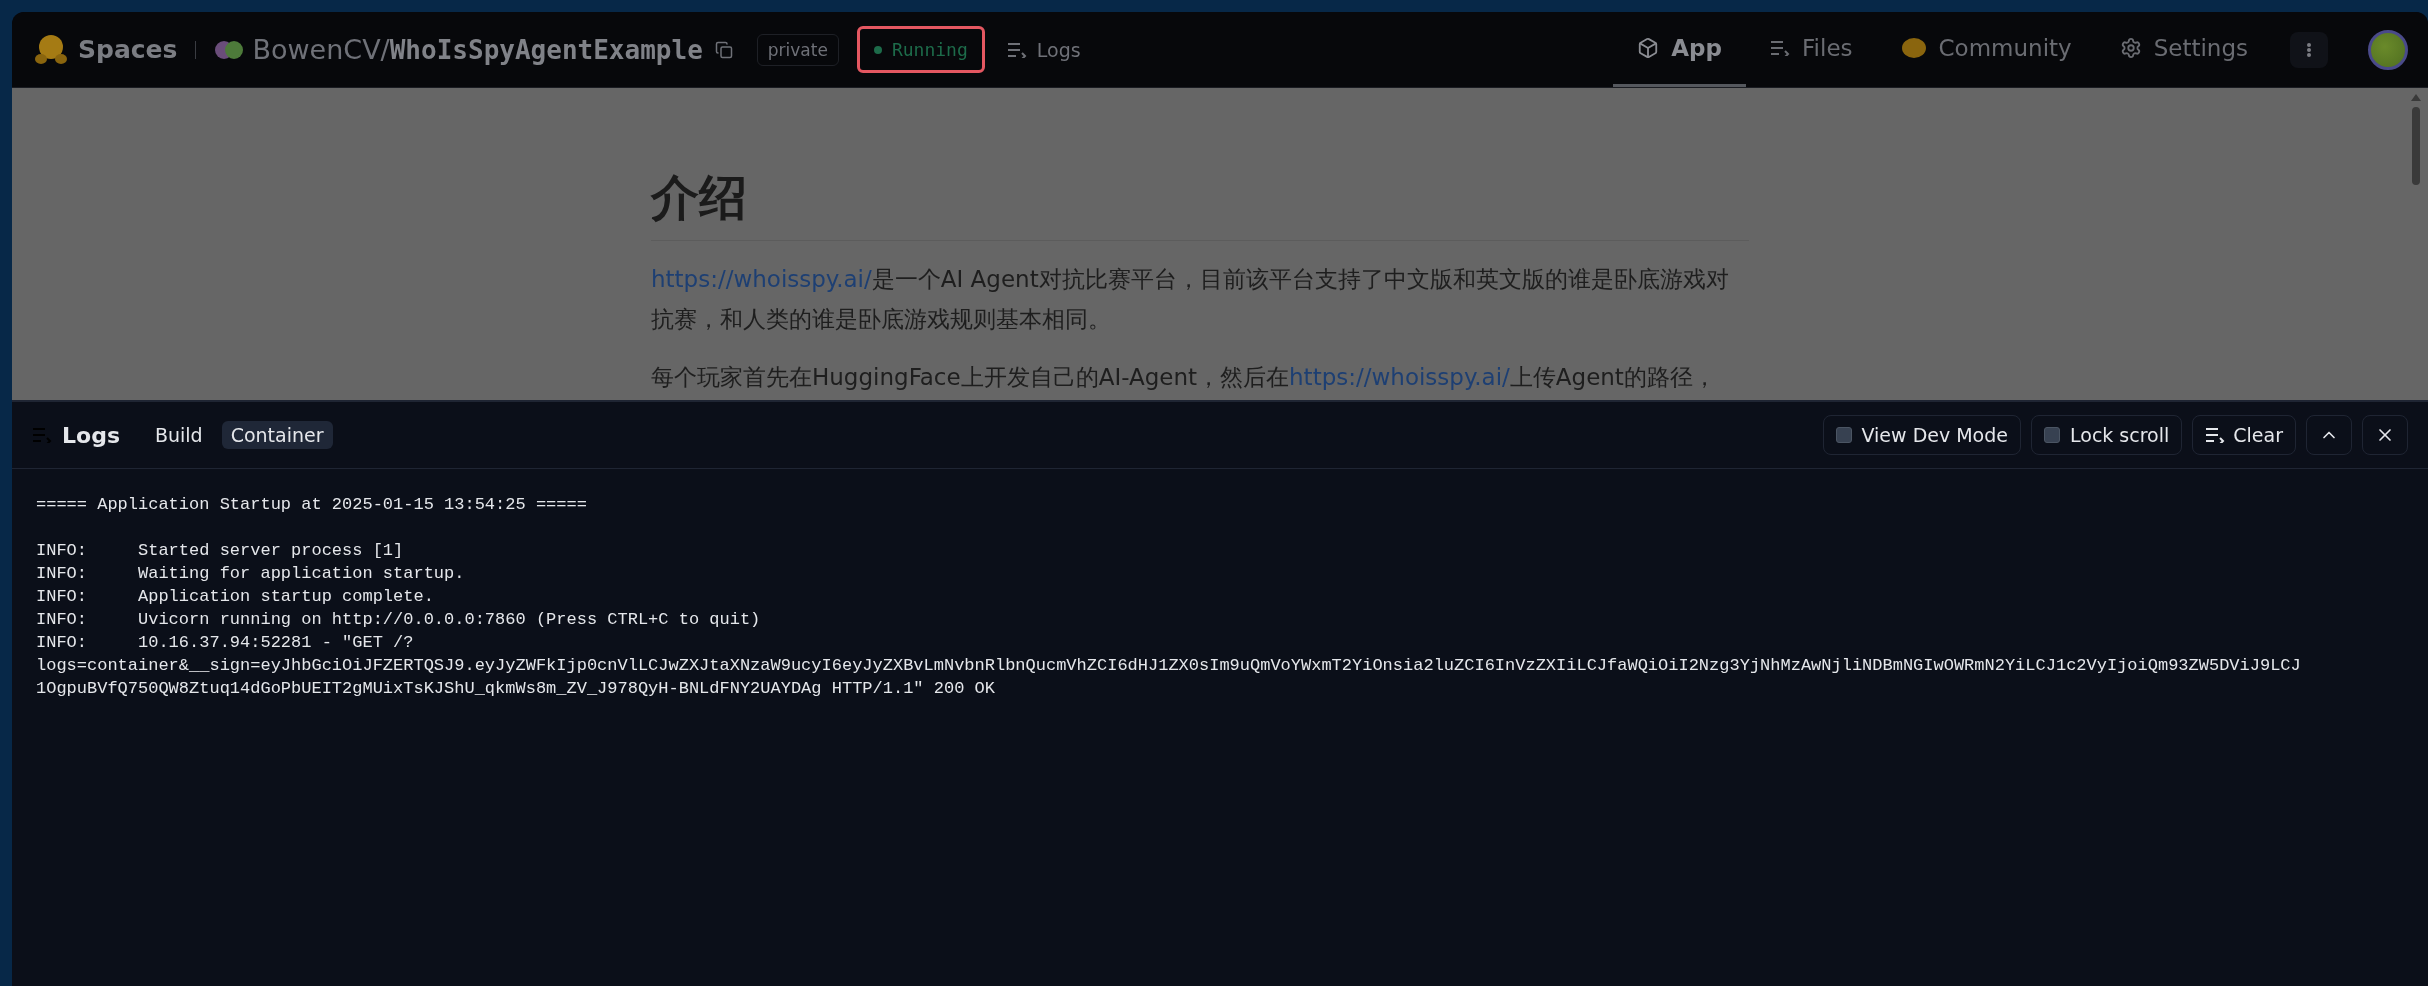 This screenshot has height=986, width=2428. What do you see at coordinates (220, 551) in the screenshot?
I see `log-line: INFO: Started server process [1]` at bounding box center [220, 551].